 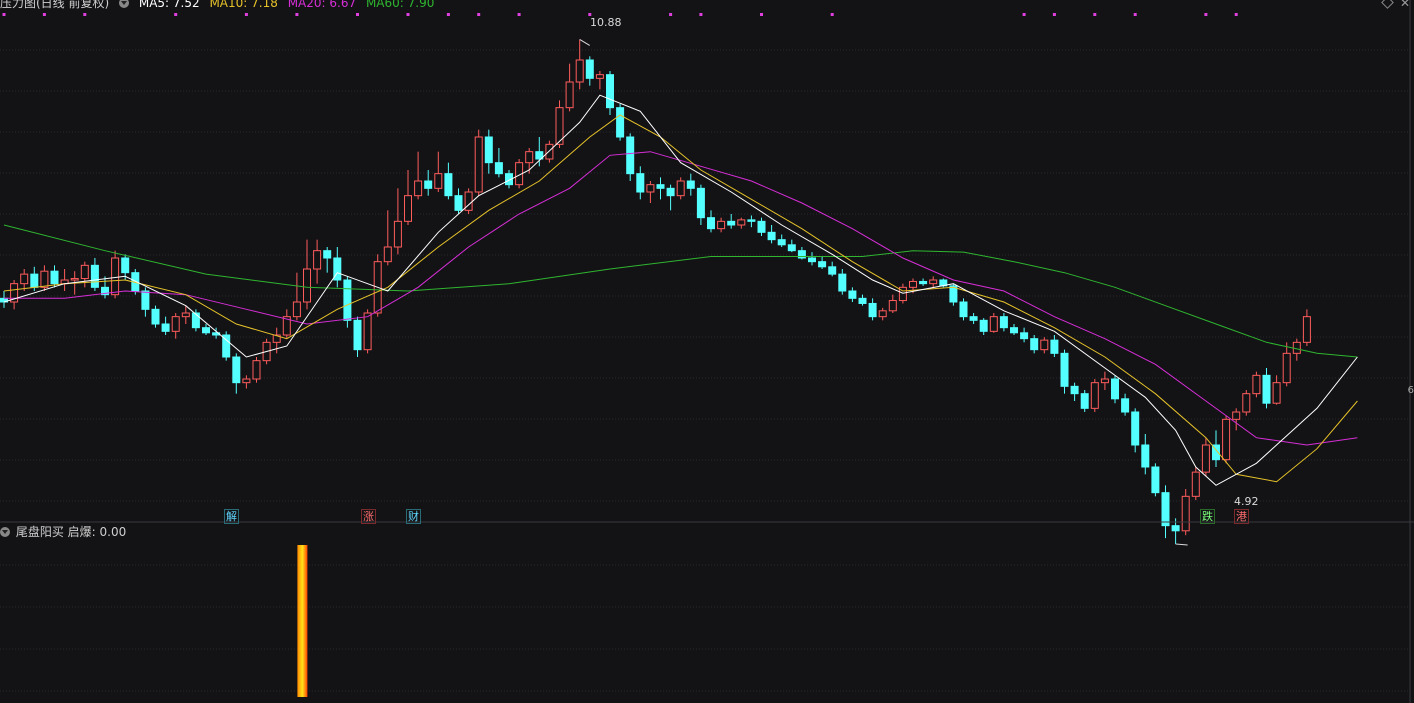 What do you see at coordinates (5, 532) in the screenshot?
I see `indicator-collapse-icon` at bounding box center [5, 532].